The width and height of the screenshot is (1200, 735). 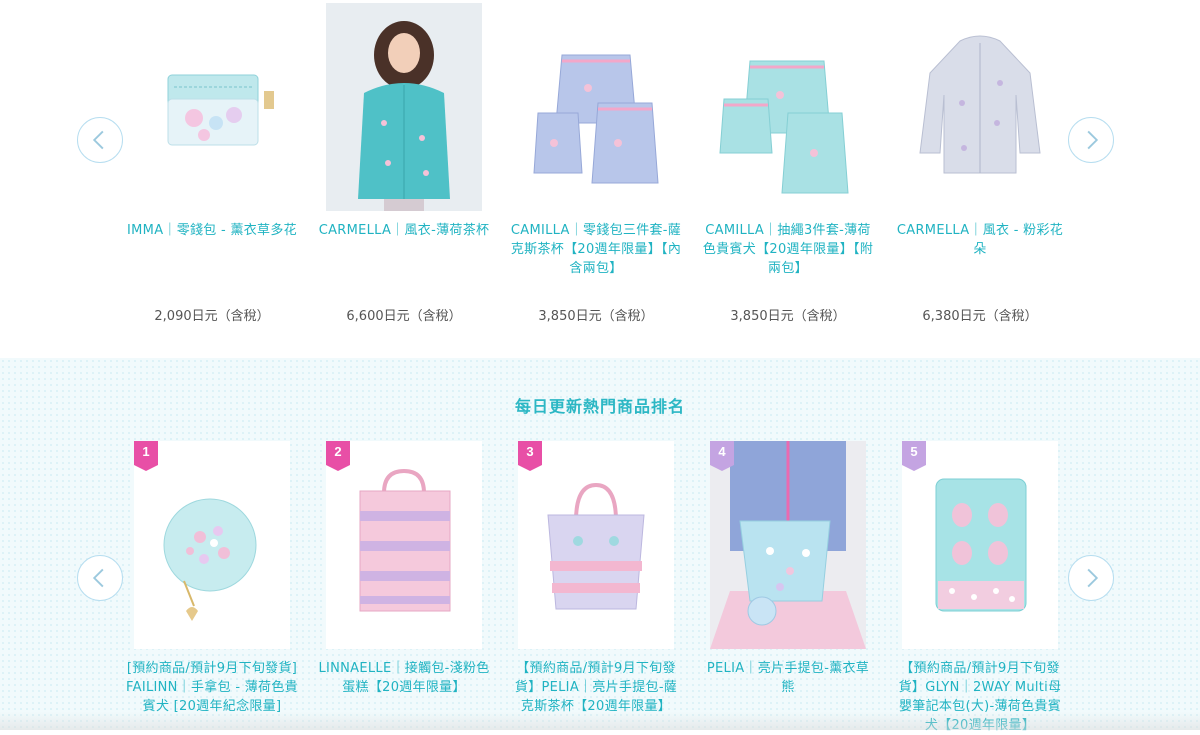 I want to click on rank-number: 2, so click(x=338, y=451).